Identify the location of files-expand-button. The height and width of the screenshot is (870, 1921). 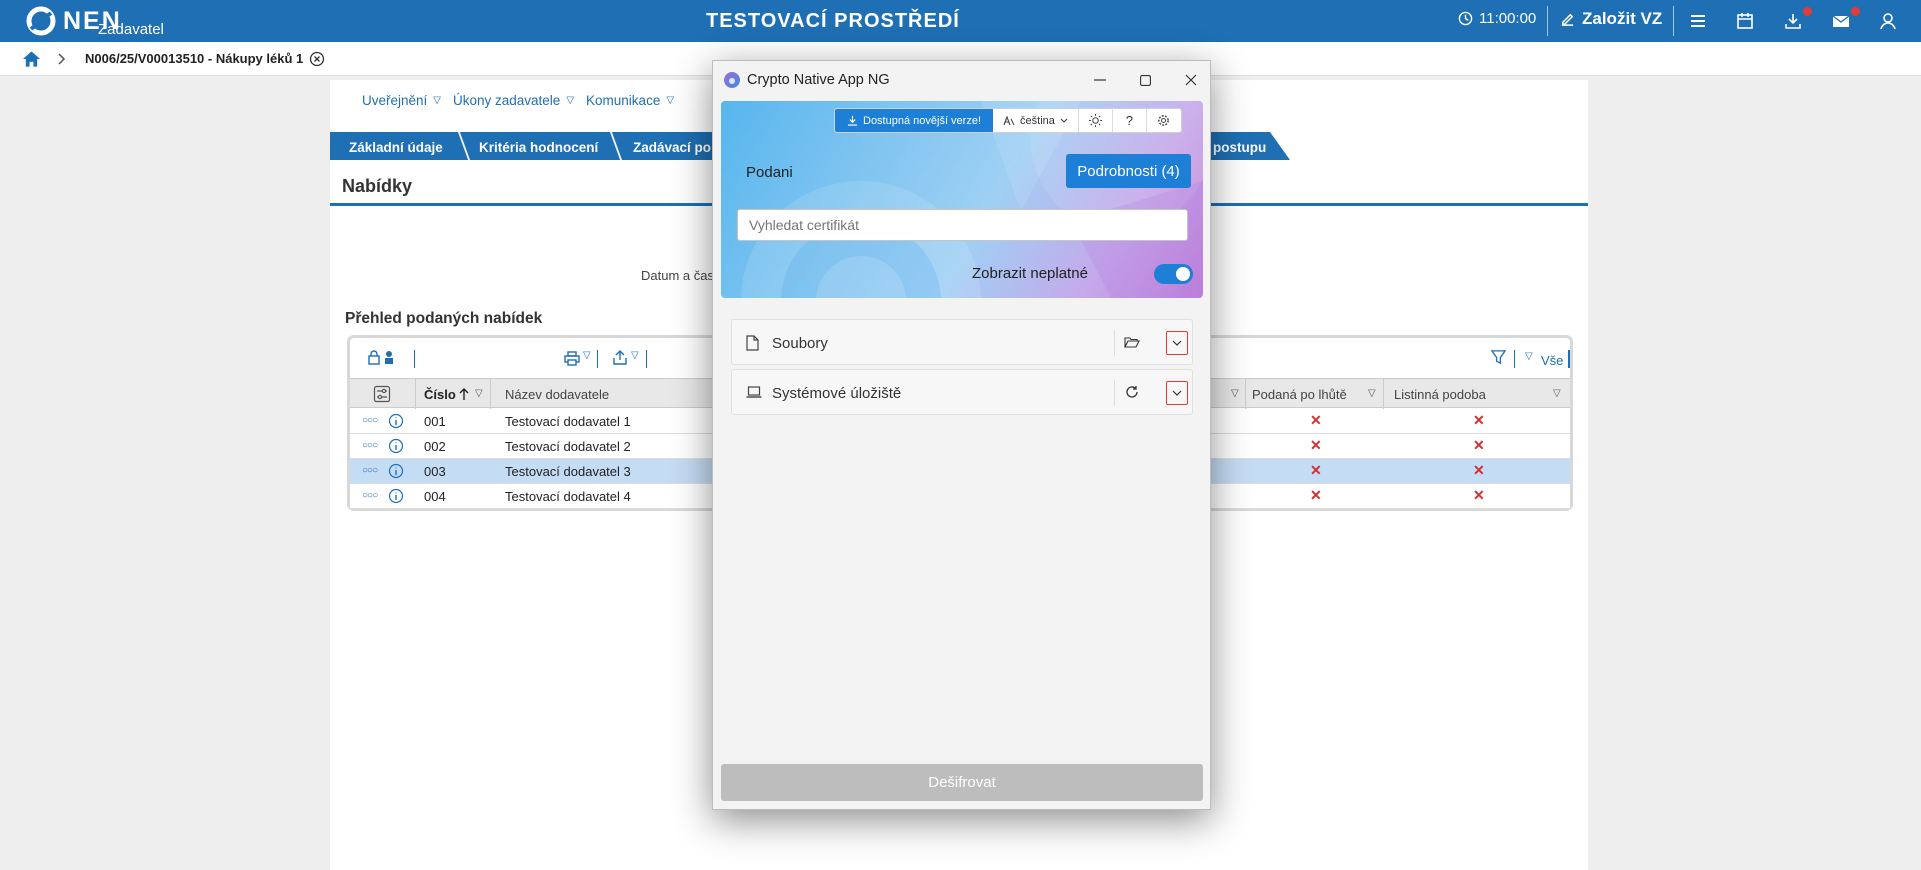
(1177, 343).